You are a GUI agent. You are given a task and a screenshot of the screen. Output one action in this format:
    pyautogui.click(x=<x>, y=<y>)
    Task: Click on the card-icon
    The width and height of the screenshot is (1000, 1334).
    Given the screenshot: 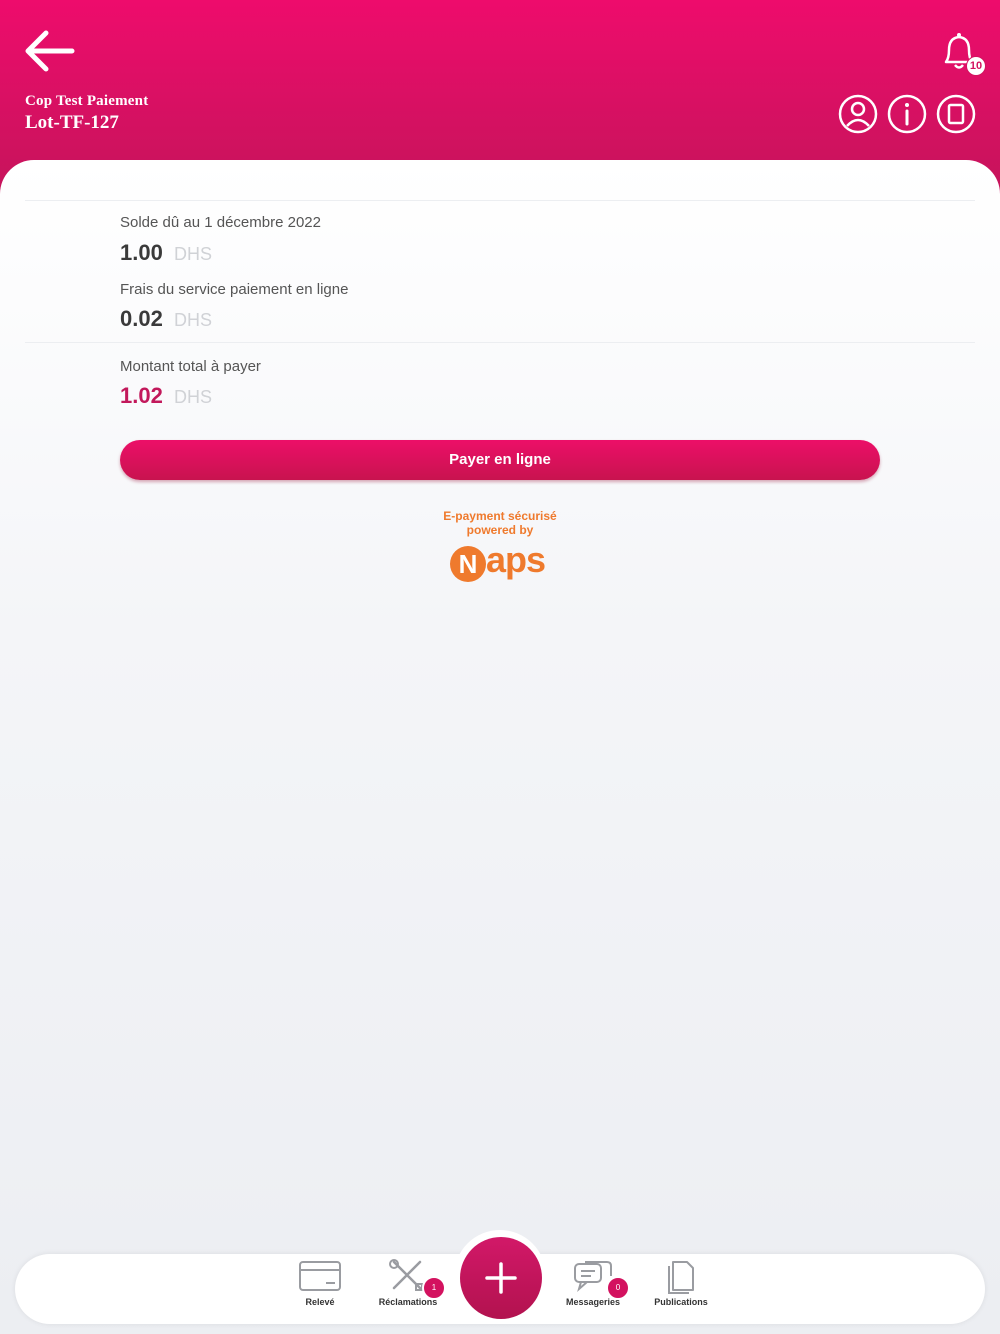 What is the action you would take?
    pyautogui.click(x=320, y=1276)
    